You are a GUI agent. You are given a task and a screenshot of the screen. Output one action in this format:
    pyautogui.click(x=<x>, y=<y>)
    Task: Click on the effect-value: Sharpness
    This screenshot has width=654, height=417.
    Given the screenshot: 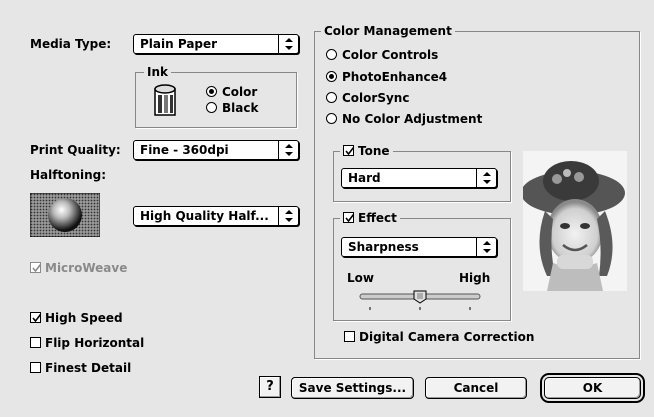 What is the action you would take?
    pyautogui.click(x=383, y=247)
    